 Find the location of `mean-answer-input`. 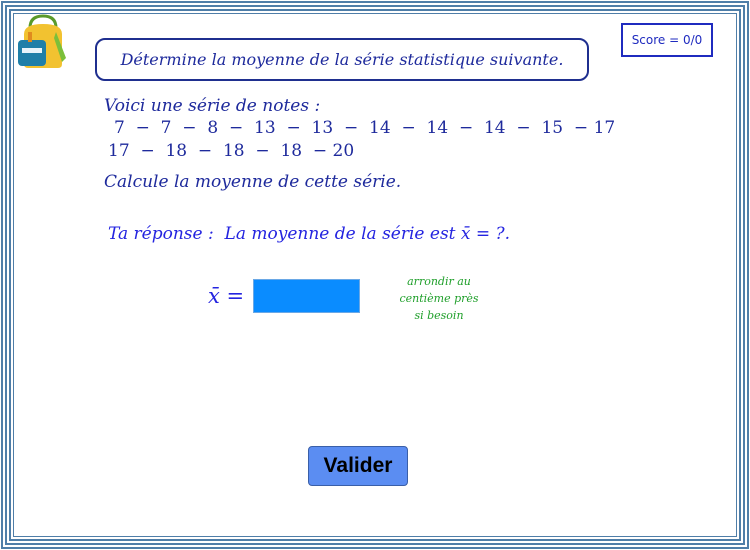

mean-answer-input is located at coordinates (306, 296).